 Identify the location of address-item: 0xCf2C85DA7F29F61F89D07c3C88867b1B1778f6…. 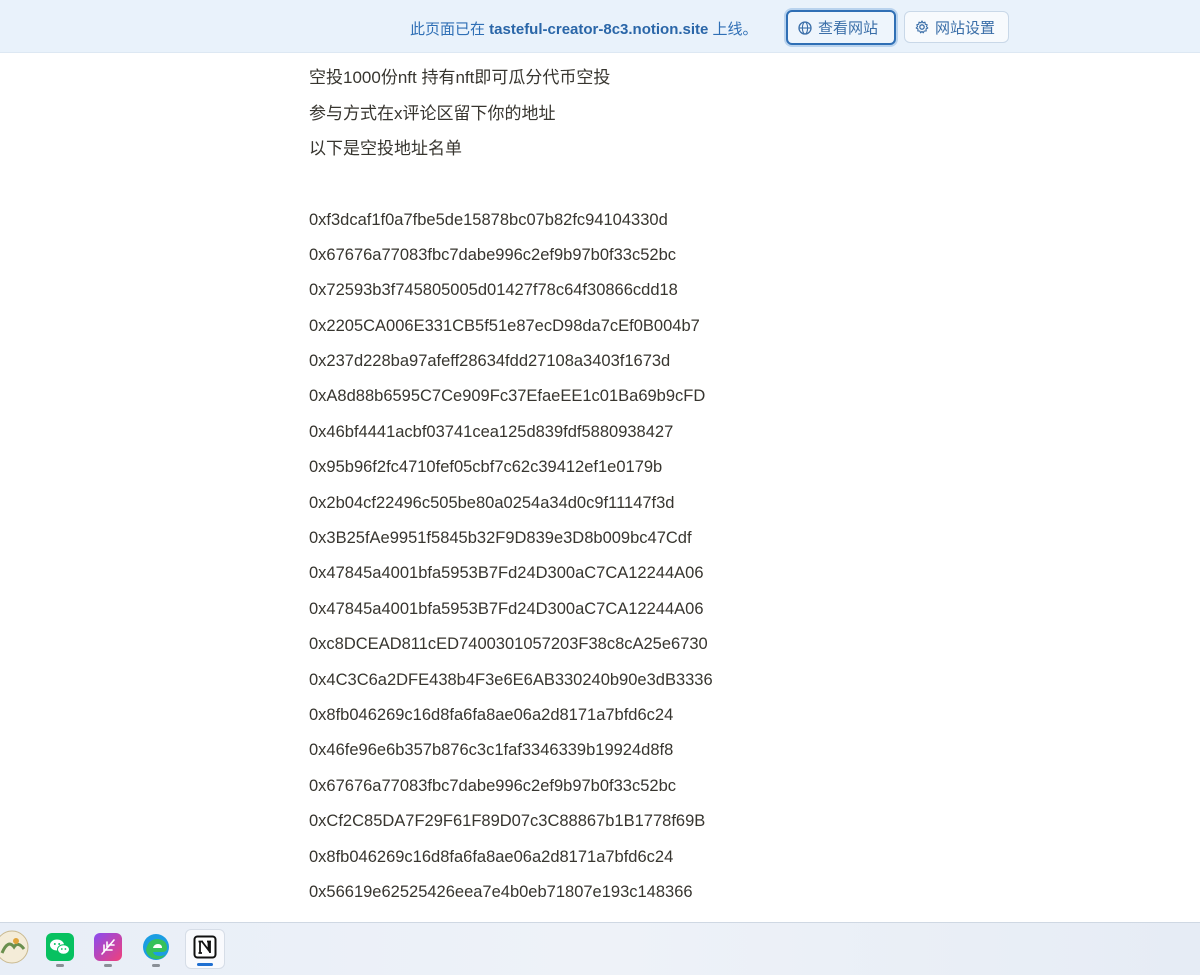
(507, 821).